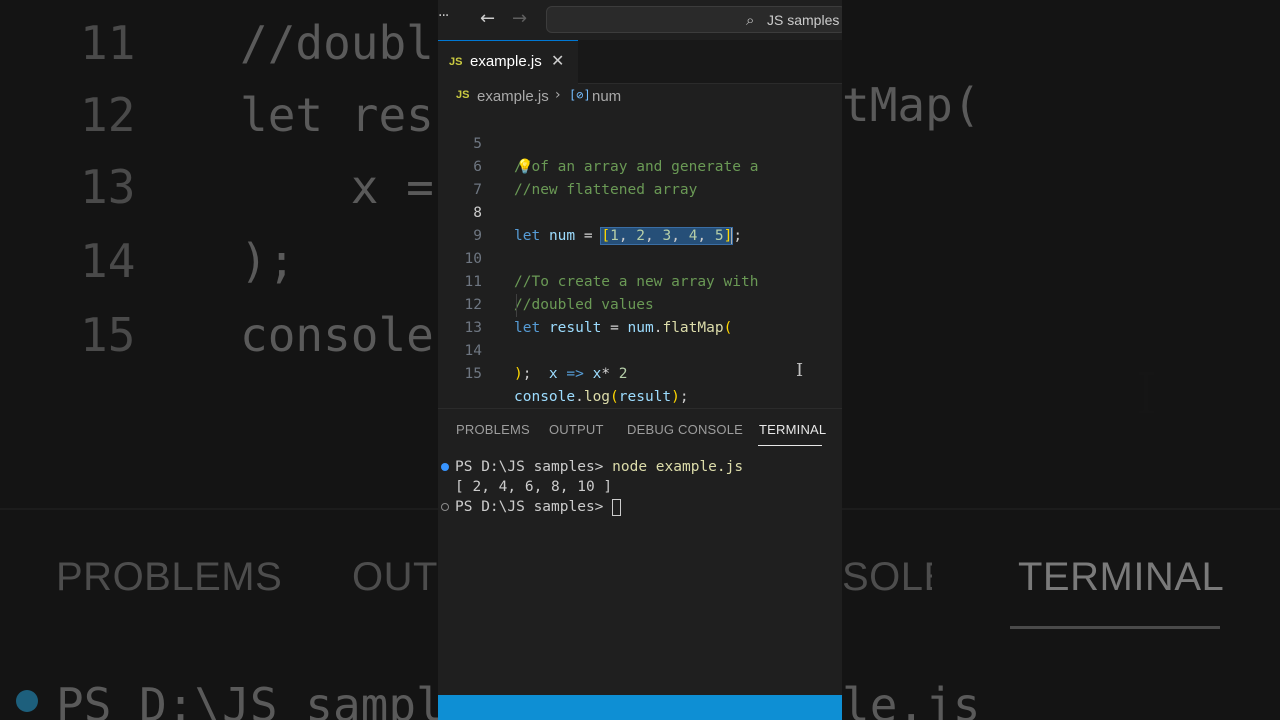 The image size is (1280, 720). Describe the element at coordinates (640, 62) in the screenshot. I see `editor-tab-bar: JS example.js ✕` at that location.